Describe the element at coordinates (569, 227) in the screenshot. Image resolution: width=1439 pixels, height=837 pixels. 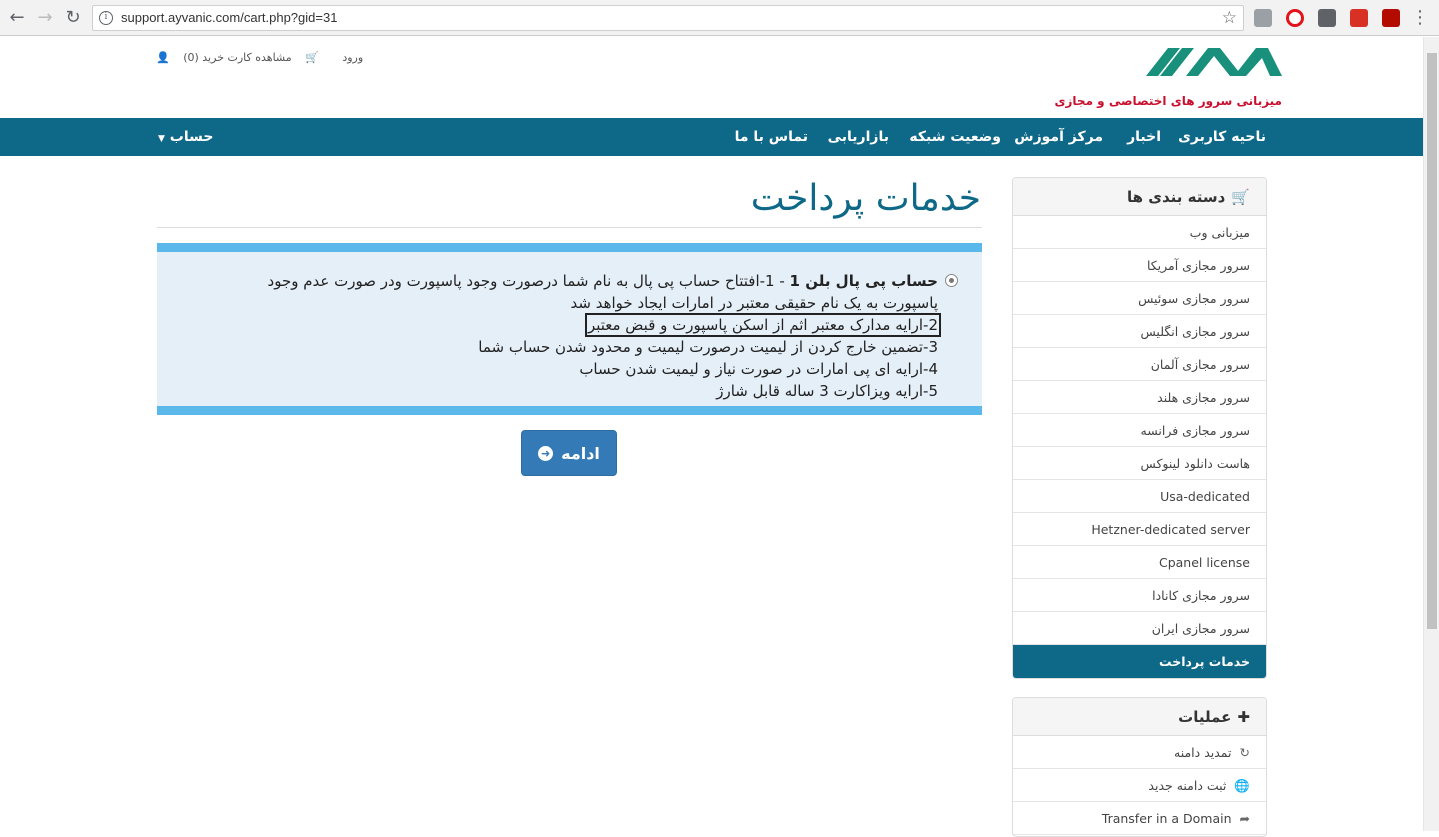
I see `title-divider` at that location.